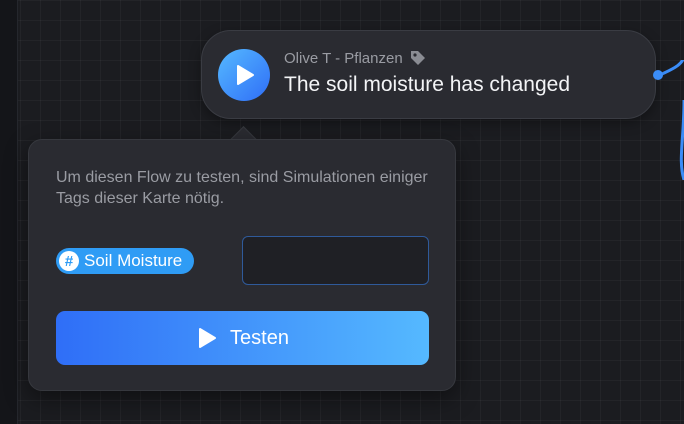 This screenshot has height=424, width=684. I want to click on tag-value-input, so click(335, 260).